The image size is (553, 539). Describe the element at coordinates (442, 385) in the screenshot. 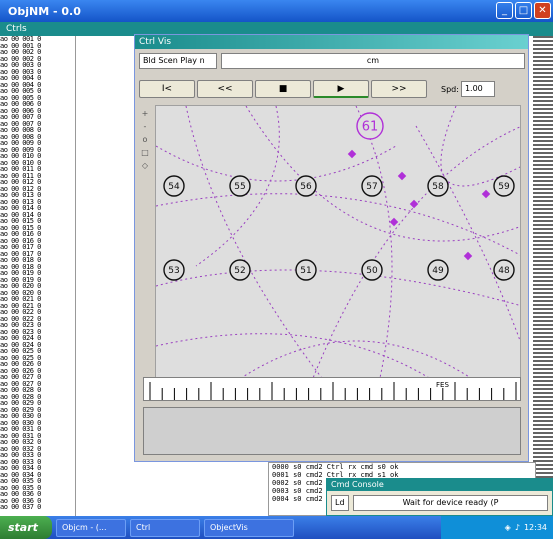

I see `timeline-marker-label: FES` at that location.